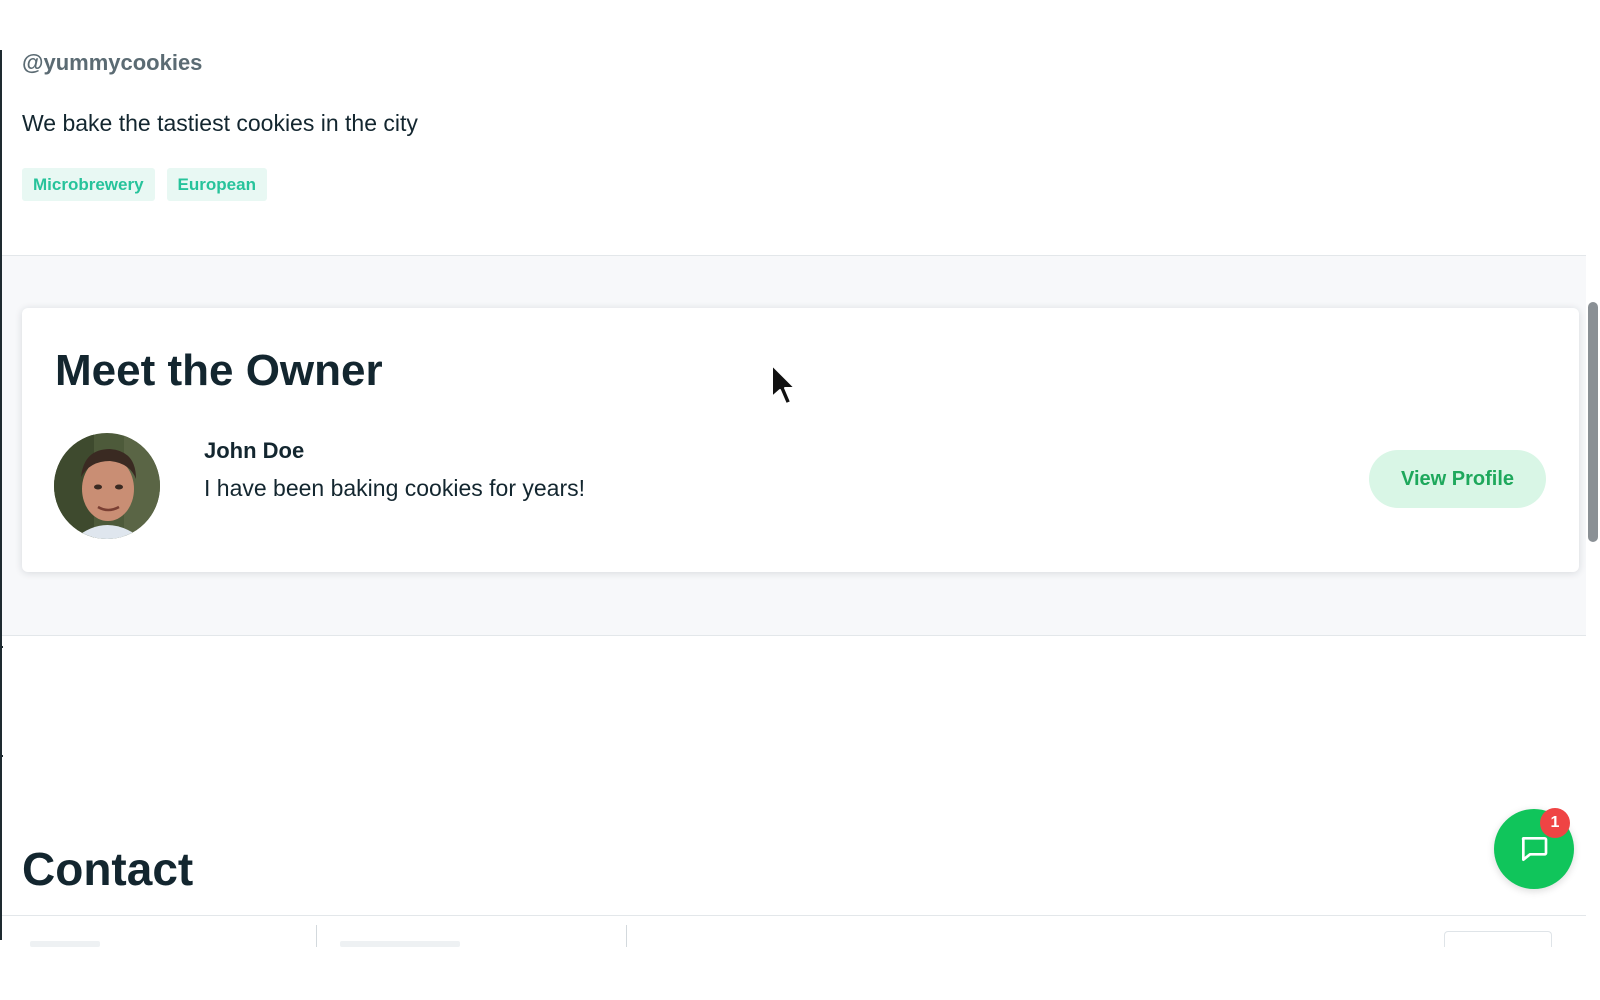 The width and height of the screenshot is (1600, 1000). Describe the element at coordinates (107, 486) in the screenshot. I see `owner-avatar` at that location.